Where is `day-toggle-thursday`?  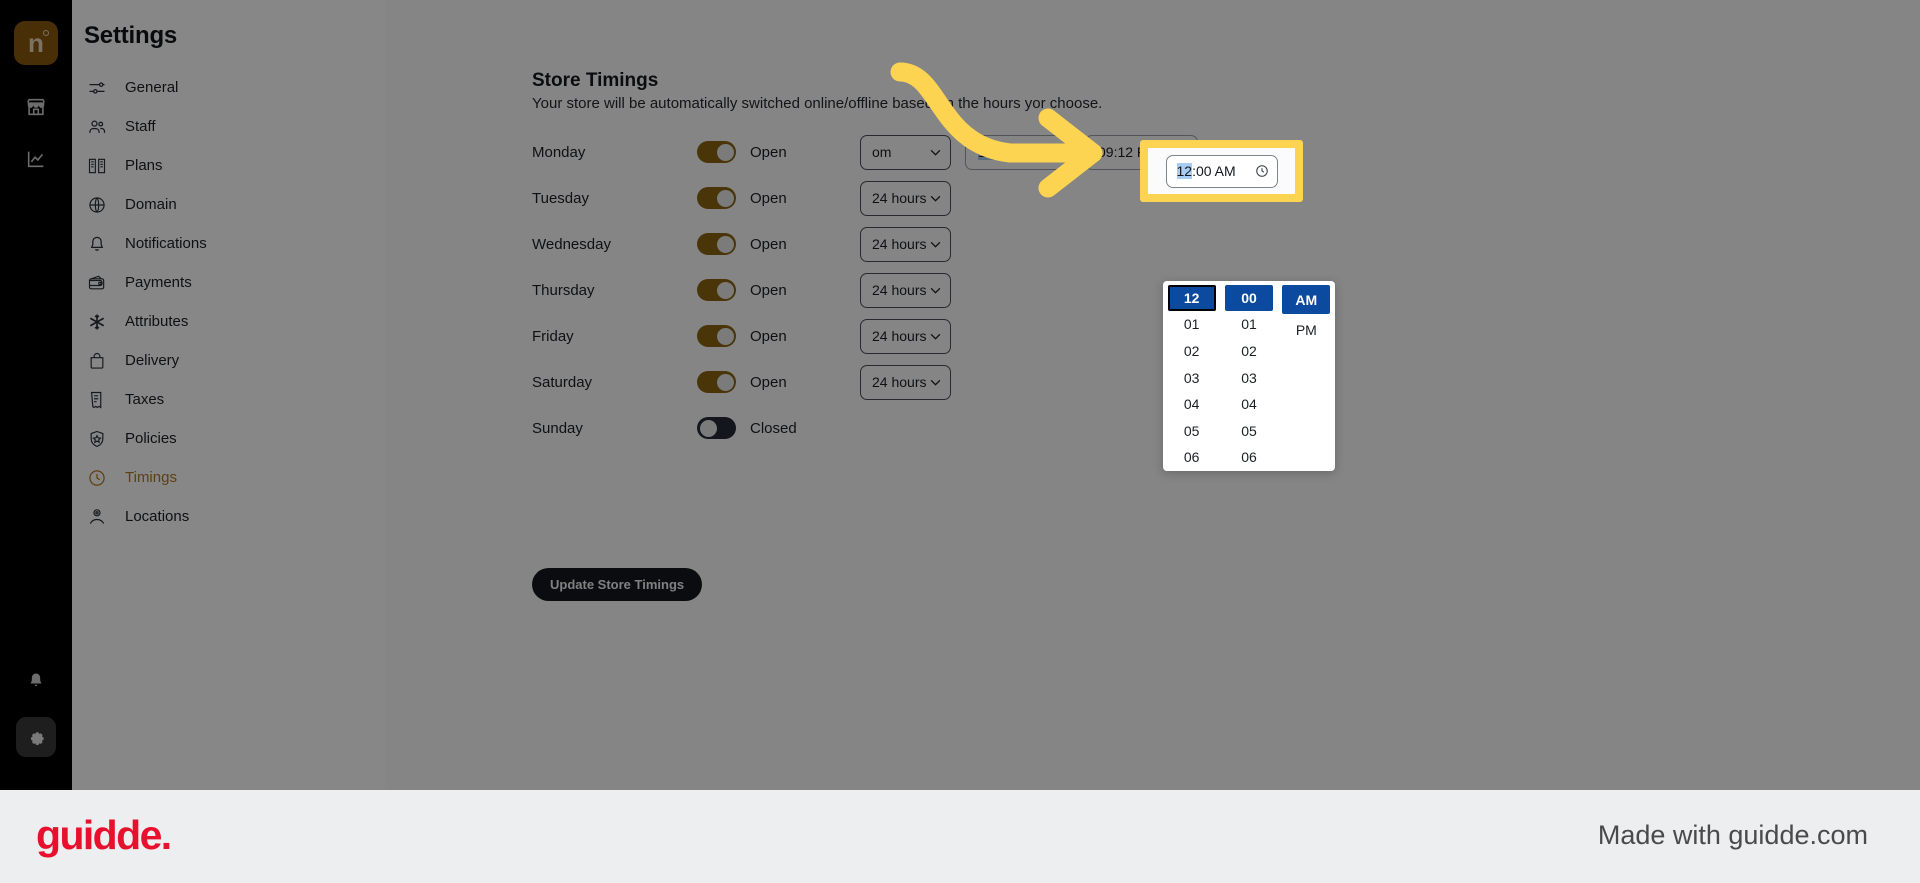 day-toggle-thursday is located at coordinates (716, 290).